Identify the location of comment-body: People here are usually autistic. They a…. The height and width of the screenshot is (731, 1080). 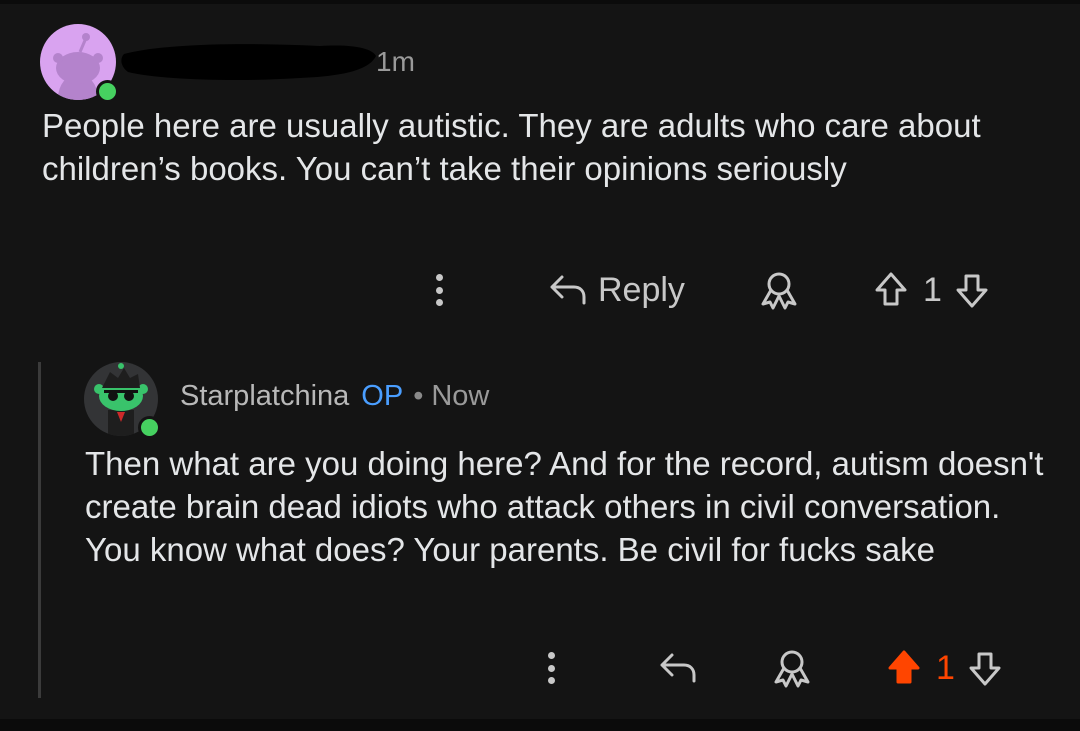
(511, 147).